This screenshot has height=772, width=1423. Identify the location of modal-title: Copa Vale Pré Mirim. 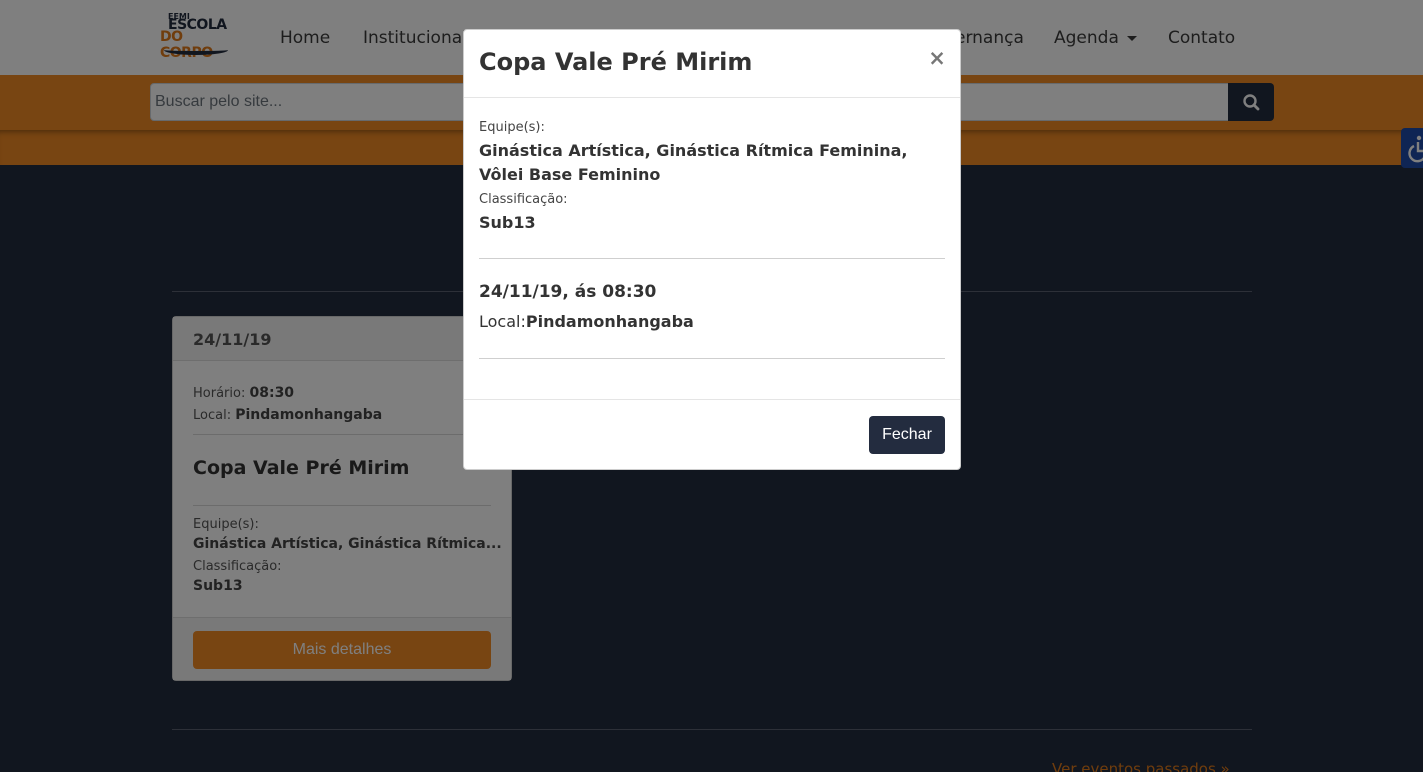
(616, 62).